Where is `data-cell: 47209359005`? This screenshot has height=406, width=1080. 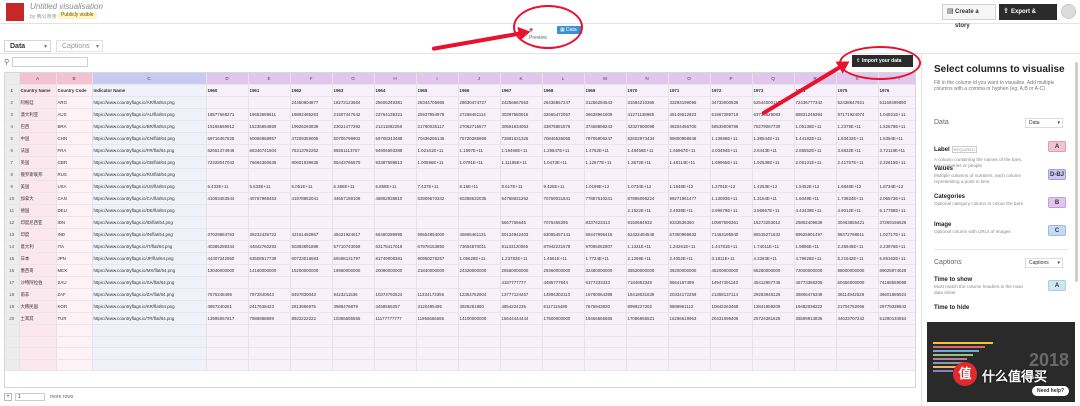
data-cell: 47209359005 is located at coordinates (311, 139).